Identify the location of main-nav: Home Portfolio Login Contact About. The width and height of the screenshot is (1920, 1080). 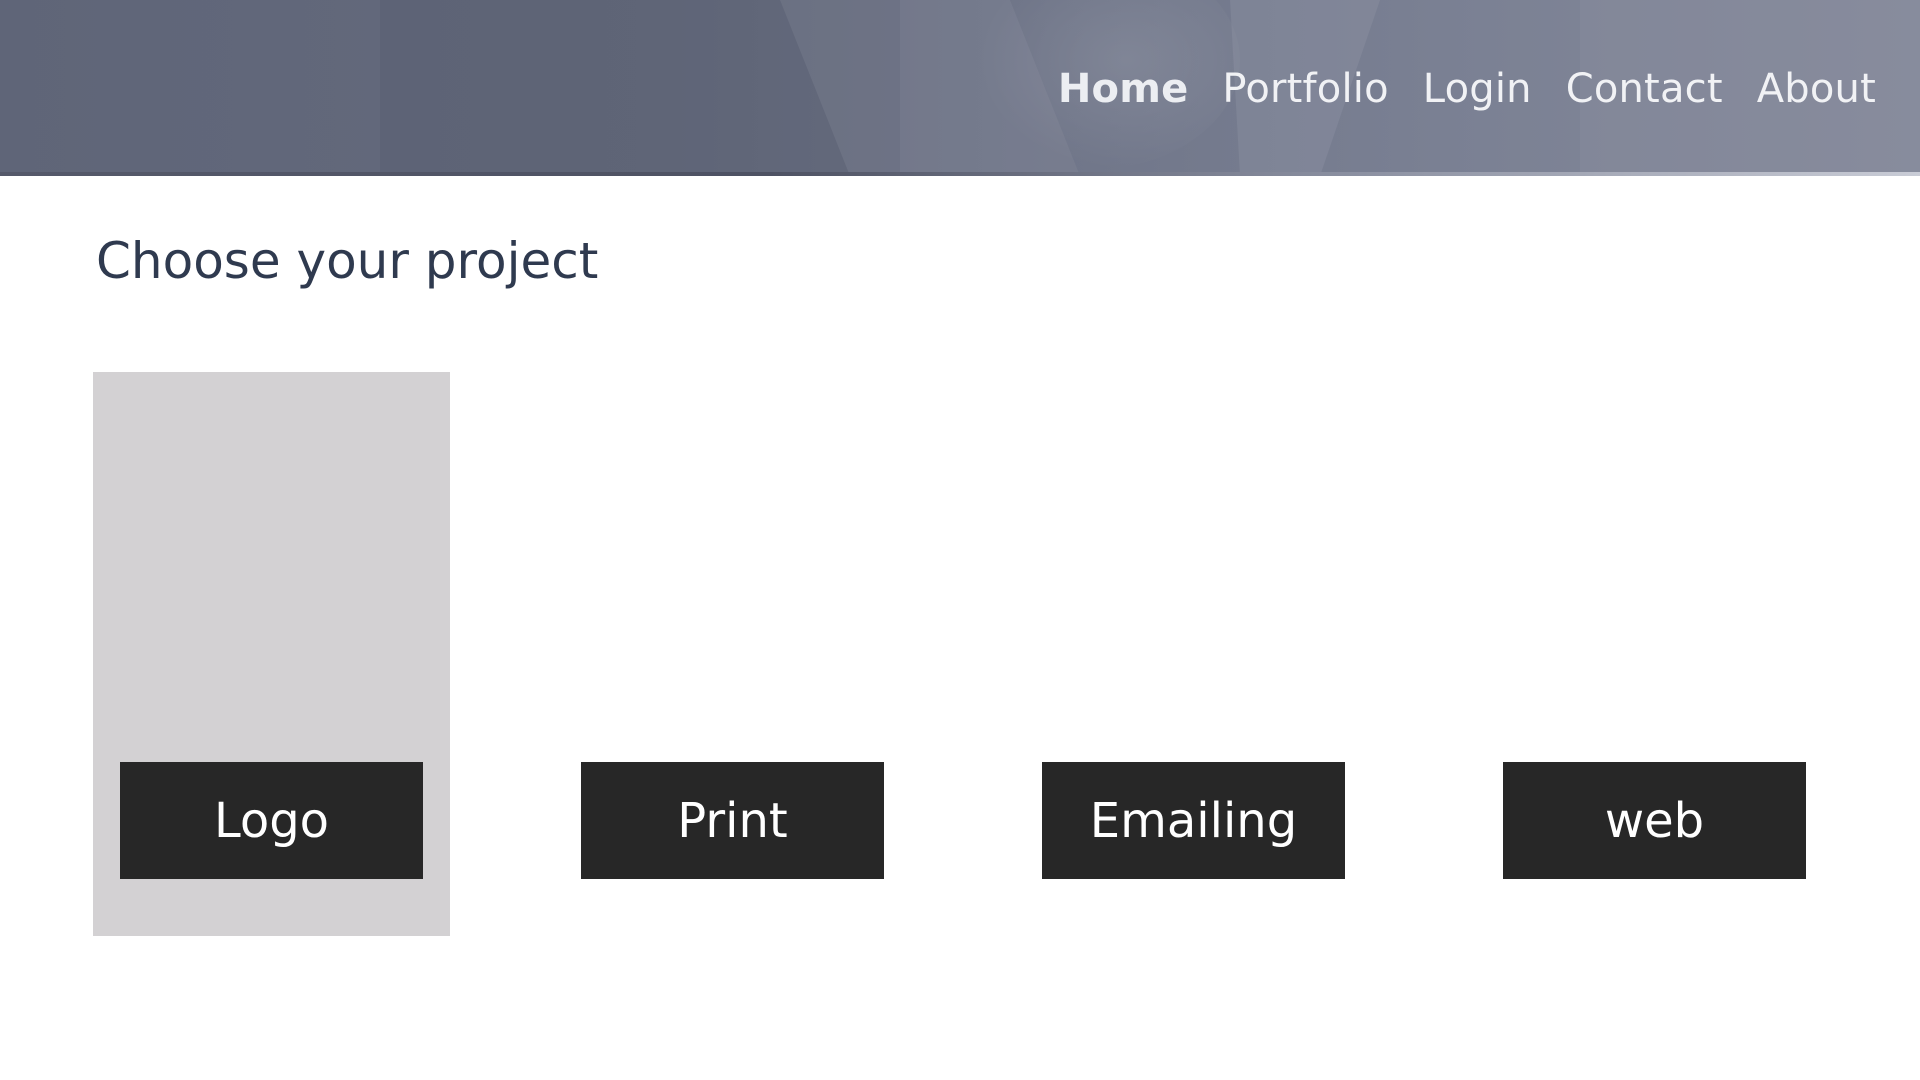
(1467, 89).